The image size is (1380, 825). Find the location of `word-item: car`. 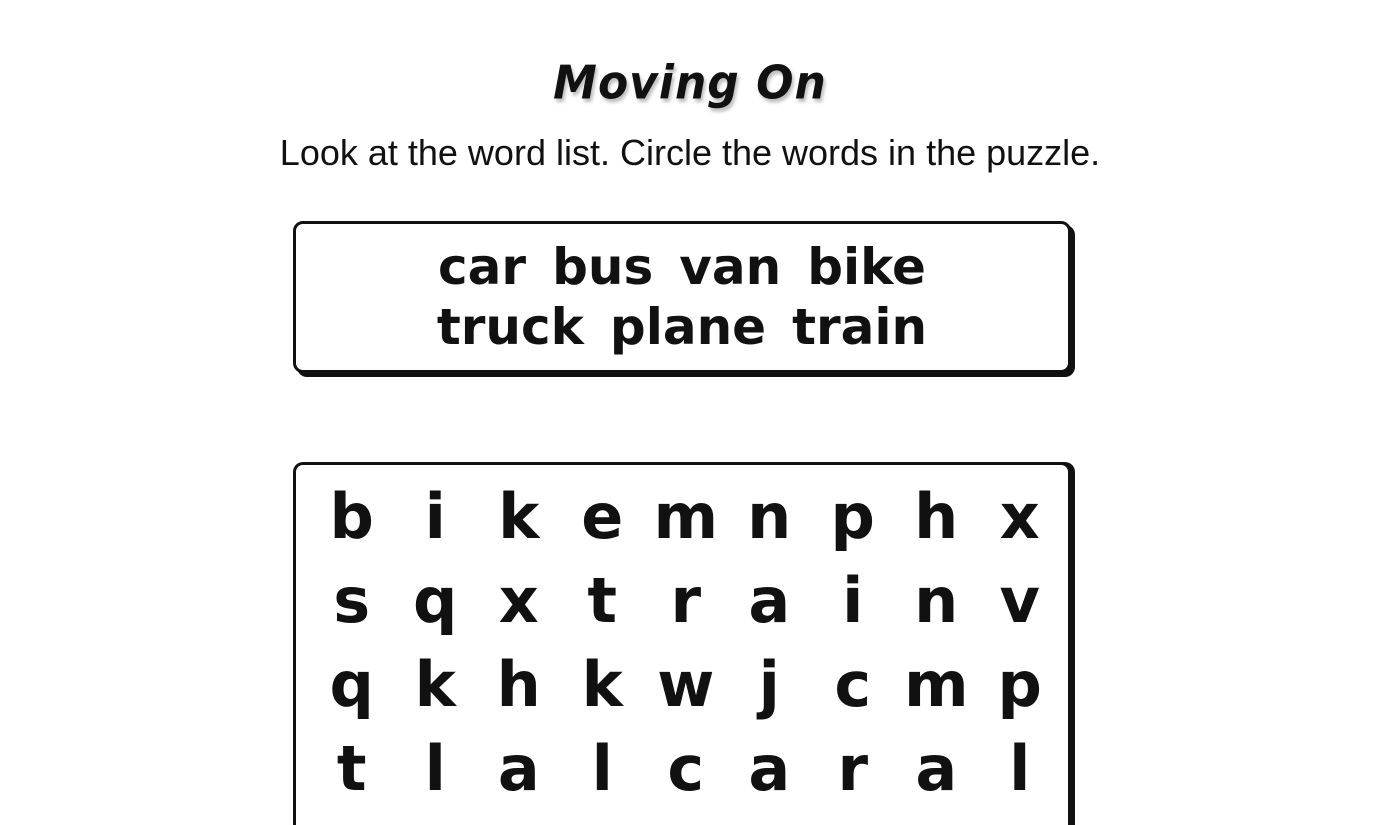

word-item: car is located at coordinates (482, 267).